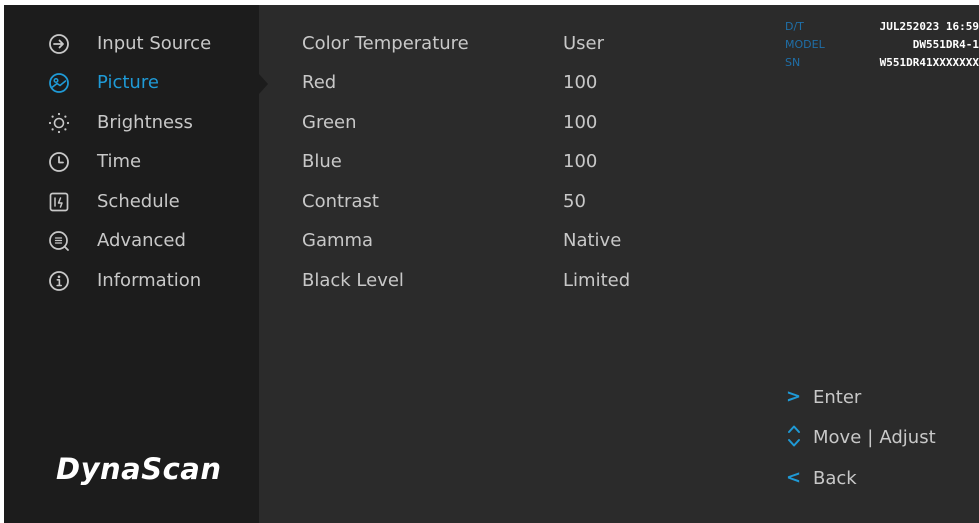 This screenshot has width=979, height=523. What do you see at coordinates (907, 437) in the screenshot?
I see `adjust-label: Adjust` at bounding box center [907, 437].